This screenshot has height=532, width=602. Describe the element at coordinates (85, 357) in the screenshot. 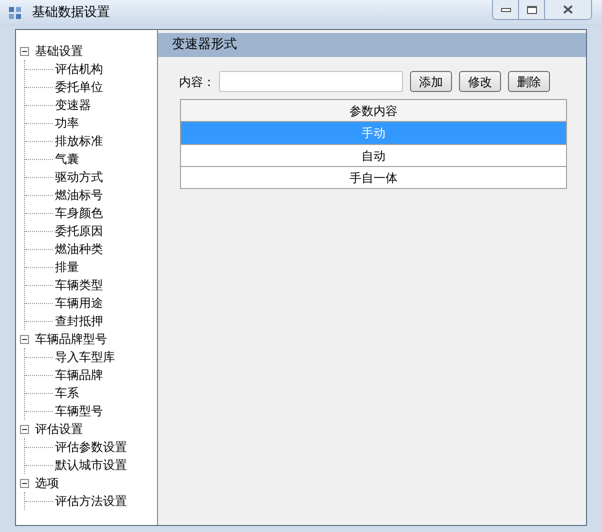

I see `tree-item: 导入车型库` at that location.